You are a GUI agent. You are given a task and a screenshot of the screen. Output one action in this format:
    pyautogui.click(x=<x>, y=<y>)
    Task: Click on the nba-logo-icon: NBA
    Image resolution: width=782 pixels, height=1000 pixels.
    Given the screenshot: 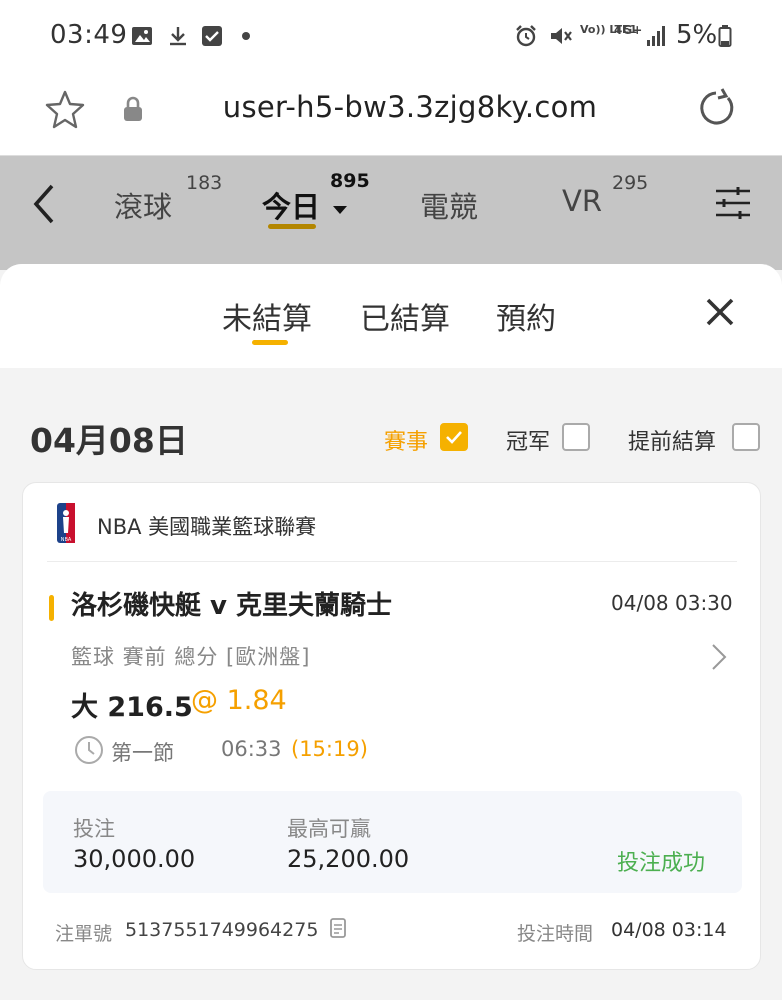 What is the action you would take?
    pyautogui.click(x=66, y=523)
    